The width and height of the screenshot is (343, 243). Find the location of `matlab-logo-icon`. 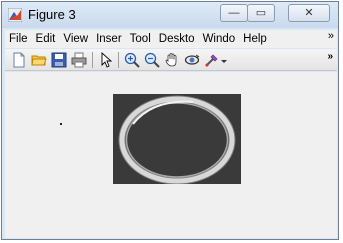

matlab-logo-icon is located at coordinates (15, 15).